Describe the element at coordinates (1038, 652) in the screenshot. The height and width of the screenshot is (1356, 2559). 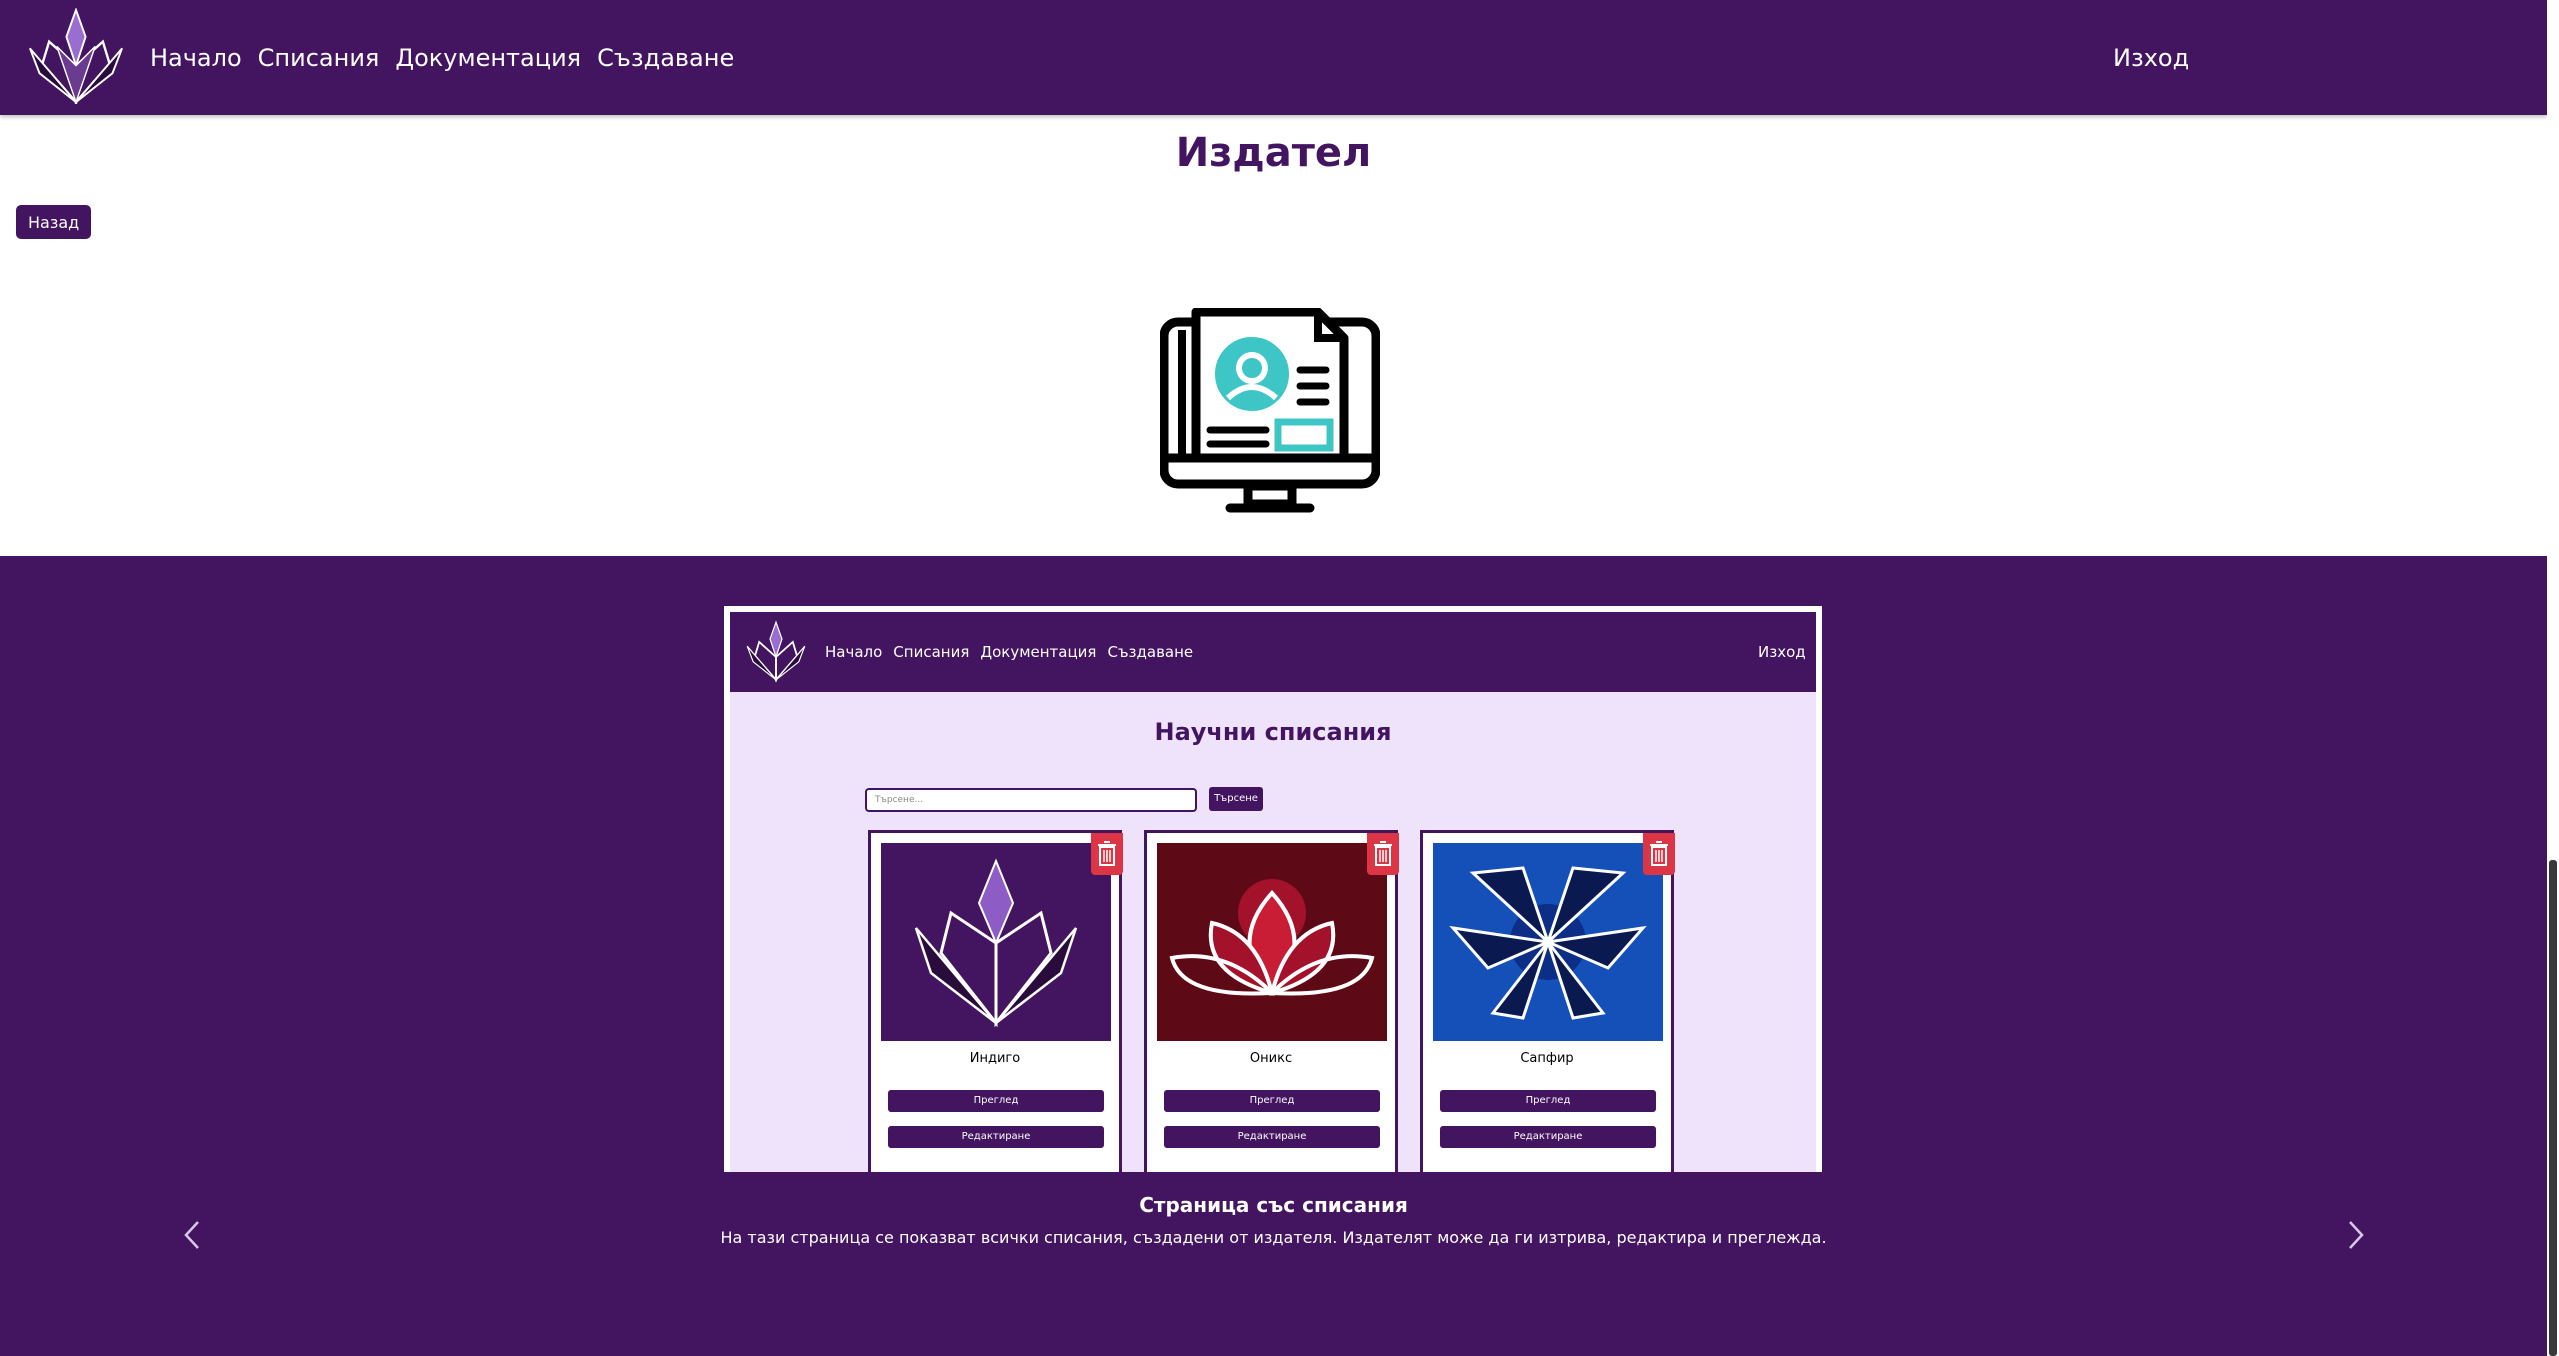
I see `slide-nav-documentation: Документация` at that location.